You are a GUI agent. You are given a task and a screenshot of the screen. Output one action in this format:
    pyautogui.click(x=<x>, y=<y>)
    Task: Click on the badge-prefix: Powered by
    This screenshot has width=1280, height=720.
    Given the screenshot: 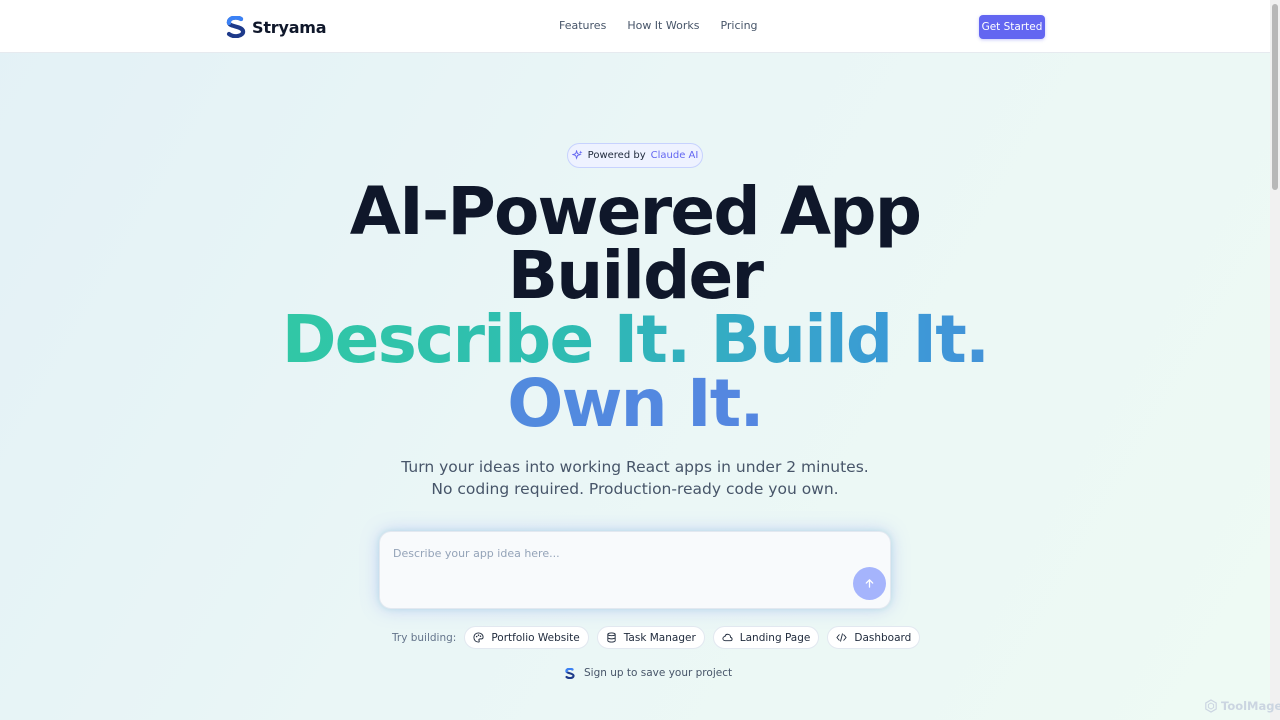 What is the action you would take?
    pyautogui.click(x=616, y=155)
    